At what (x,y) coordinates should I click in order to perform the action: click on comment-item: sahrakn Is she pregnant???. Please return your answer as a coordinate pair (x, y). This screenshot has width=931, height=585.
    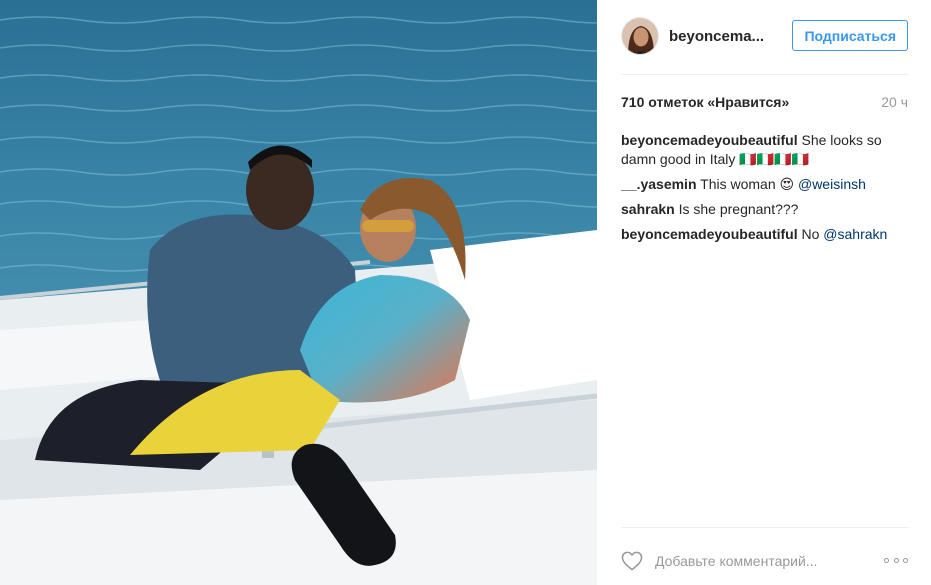
    Looking at the image, I should click on (764, 209).